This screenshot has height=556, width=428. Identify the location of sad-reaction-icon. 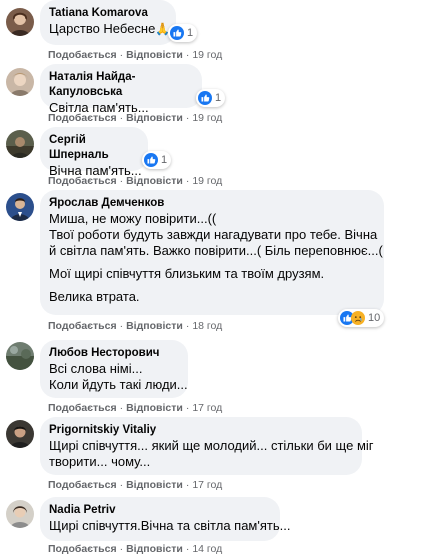
(358, 318).